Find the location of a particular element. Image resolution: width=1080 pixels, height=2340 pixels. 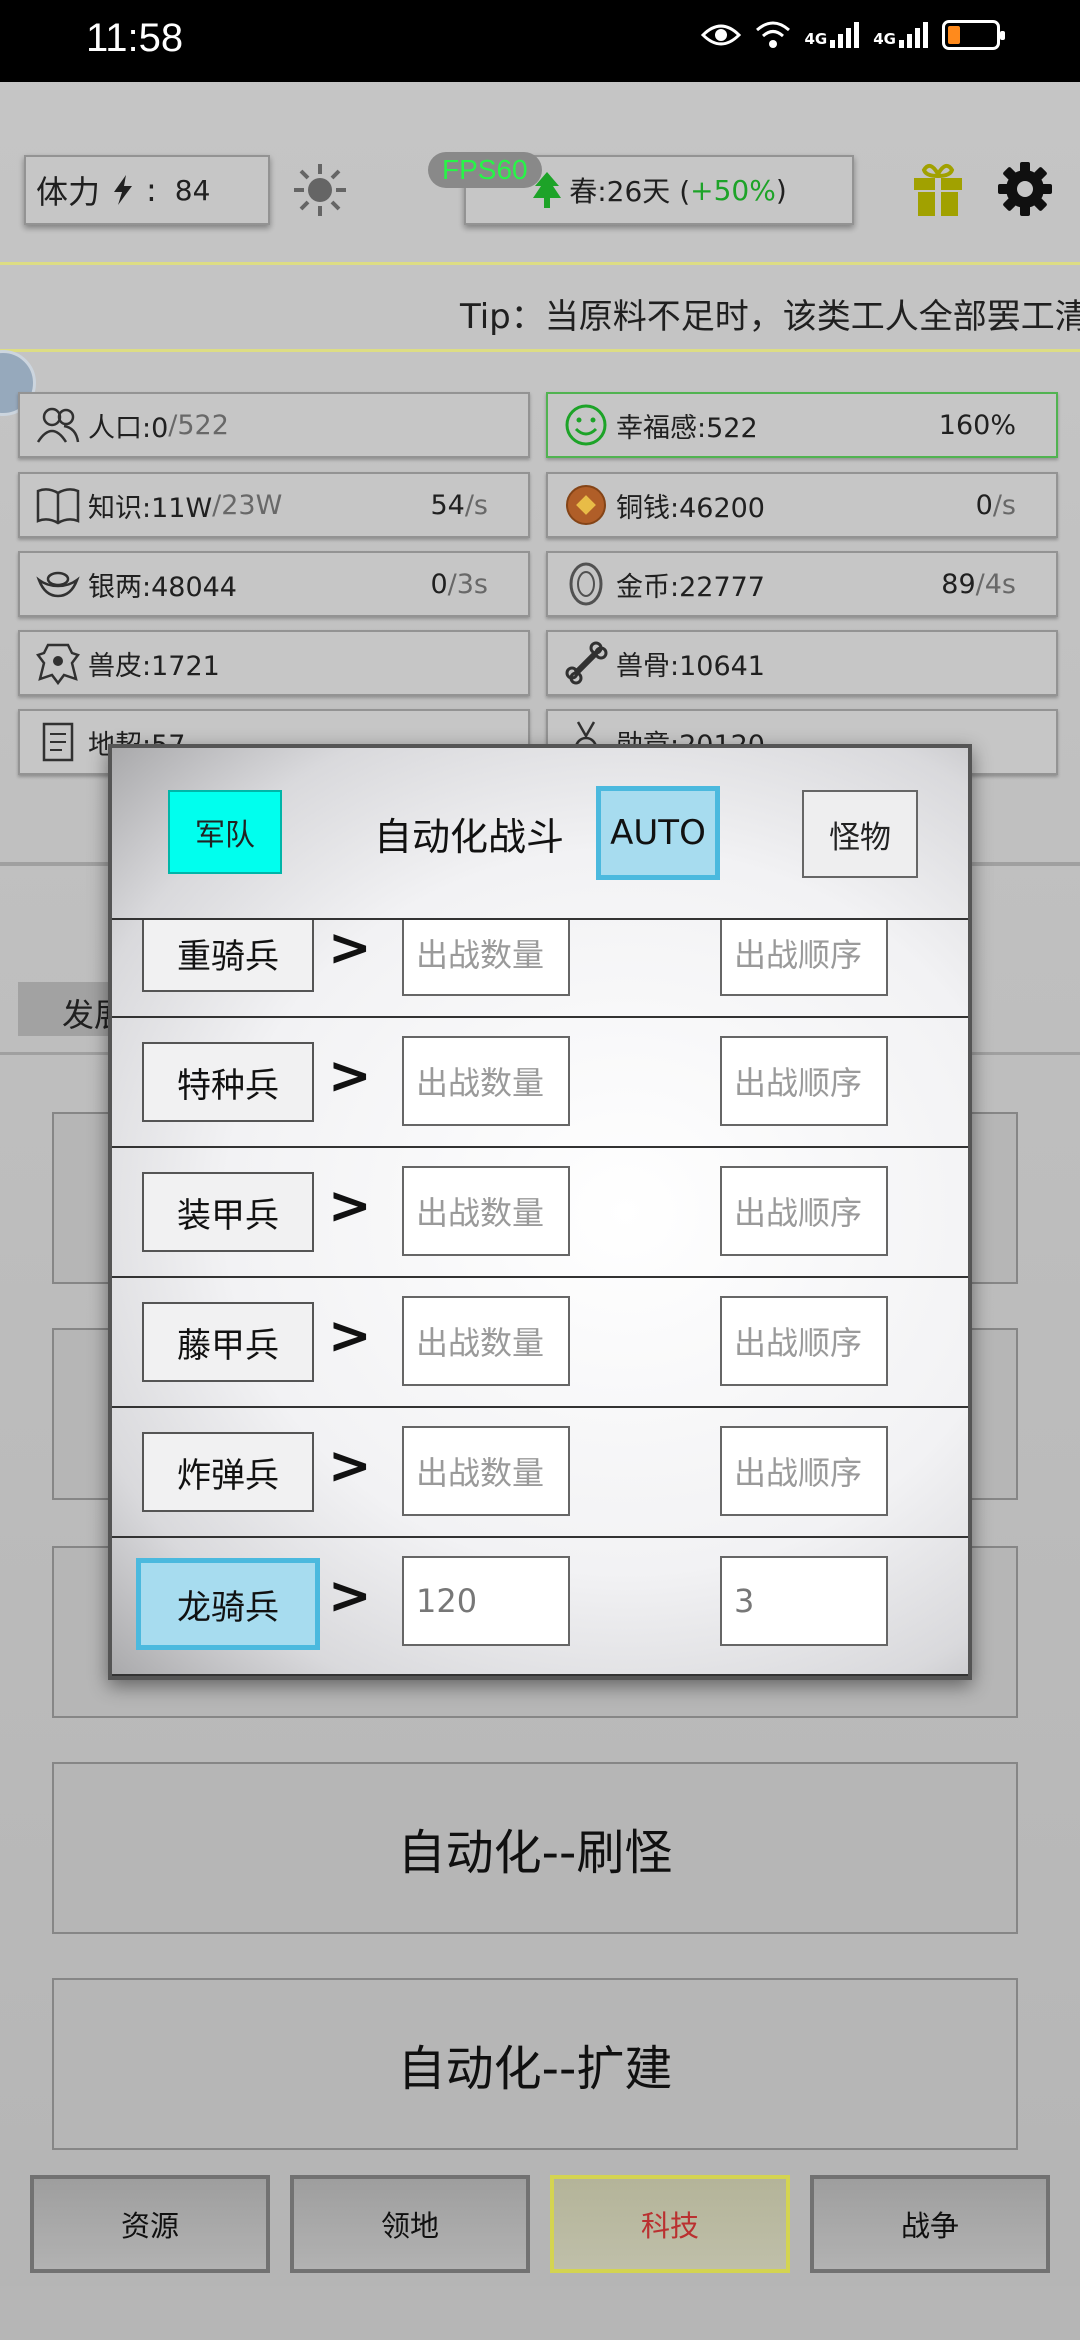

status-bar: 11:58 4G 4G is located at coordinates (540, 41).